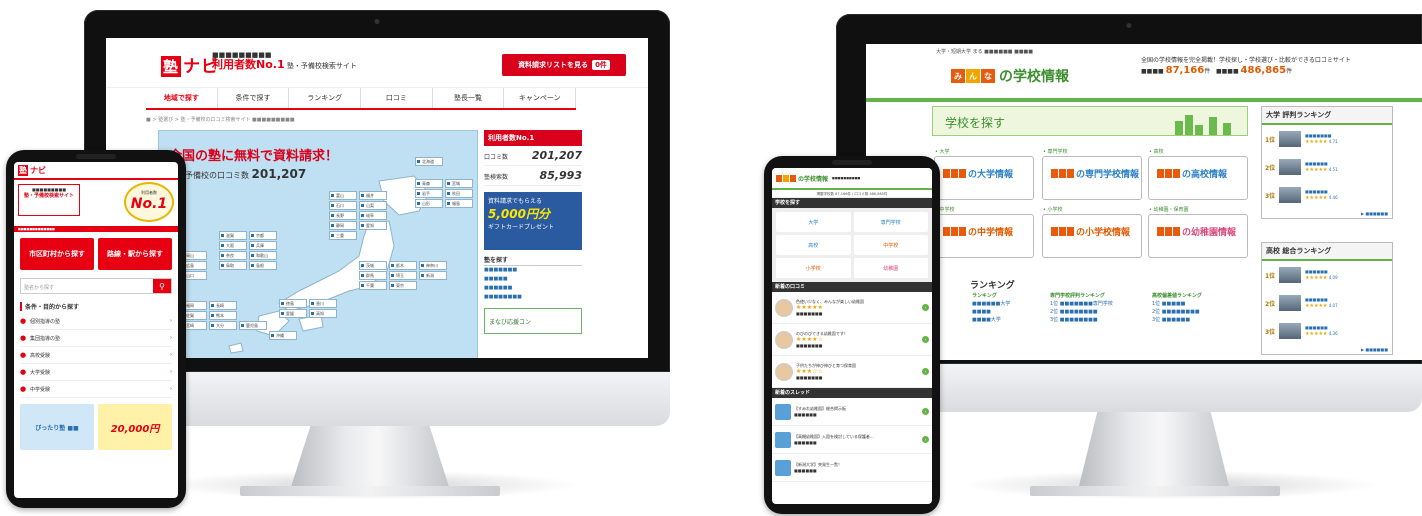 The image size is (1422, 516). What do you see at coordinates (533, 321) in the screenshot?
I see `manabi-banner: まなび応援コン` at bounding box center [533, 321].